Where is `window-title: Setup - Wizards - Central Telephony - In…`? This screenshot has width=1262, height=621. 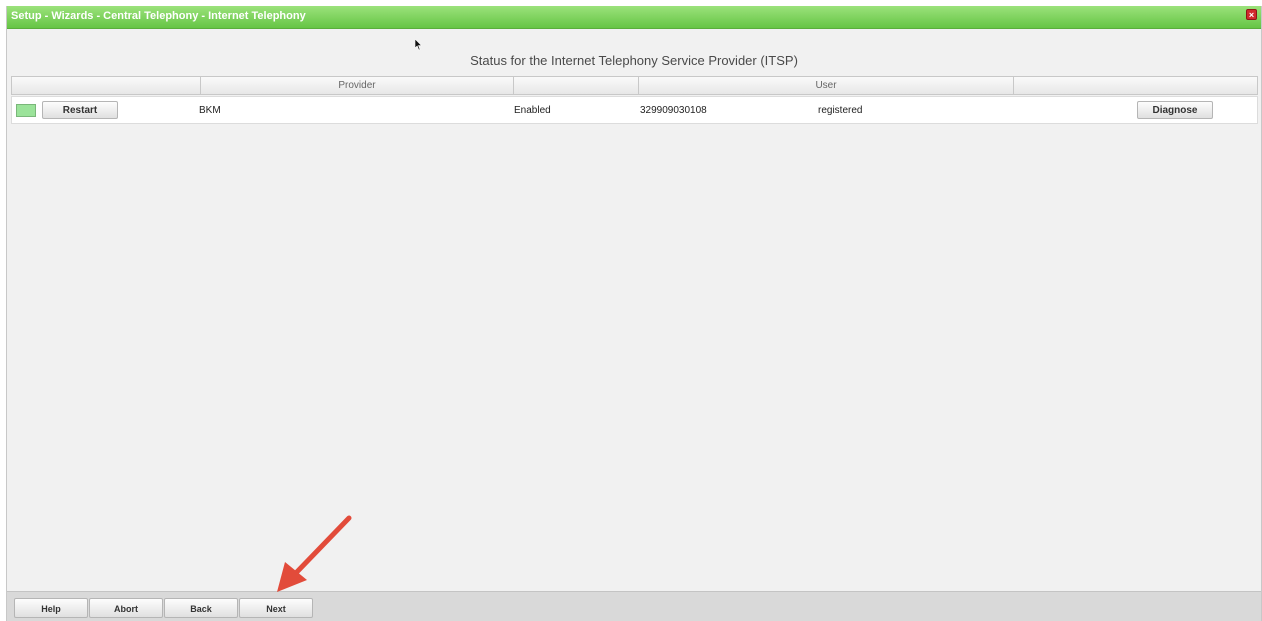
window-title: Setup - Wizards - Central Telephony - In… is located at coordinates (158, 16).